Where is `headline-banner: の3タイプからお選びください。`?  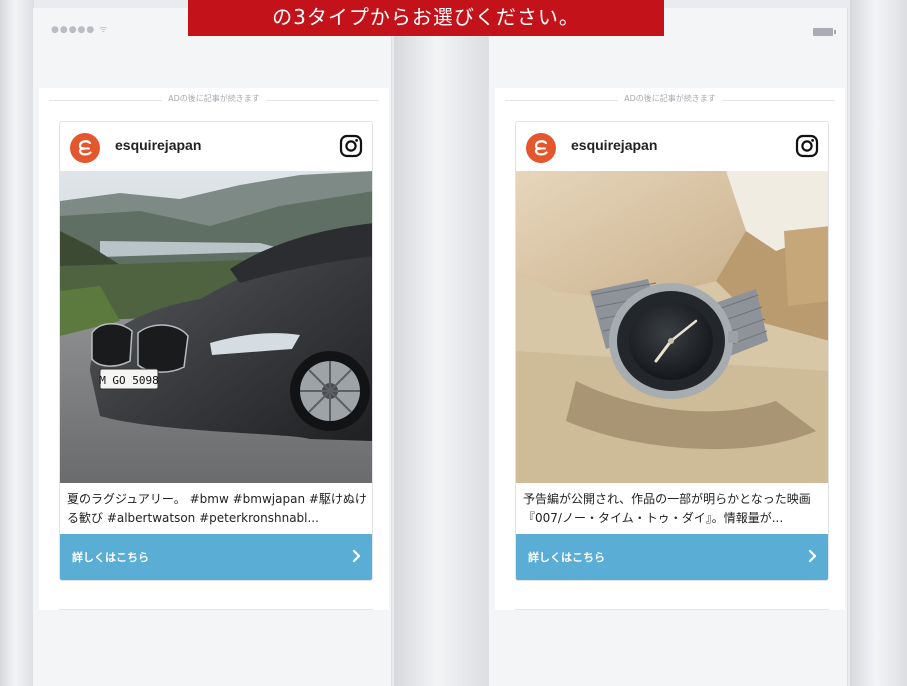
headline-banner: の3タイプからお選びください。 is located at coordinates (426, 18).